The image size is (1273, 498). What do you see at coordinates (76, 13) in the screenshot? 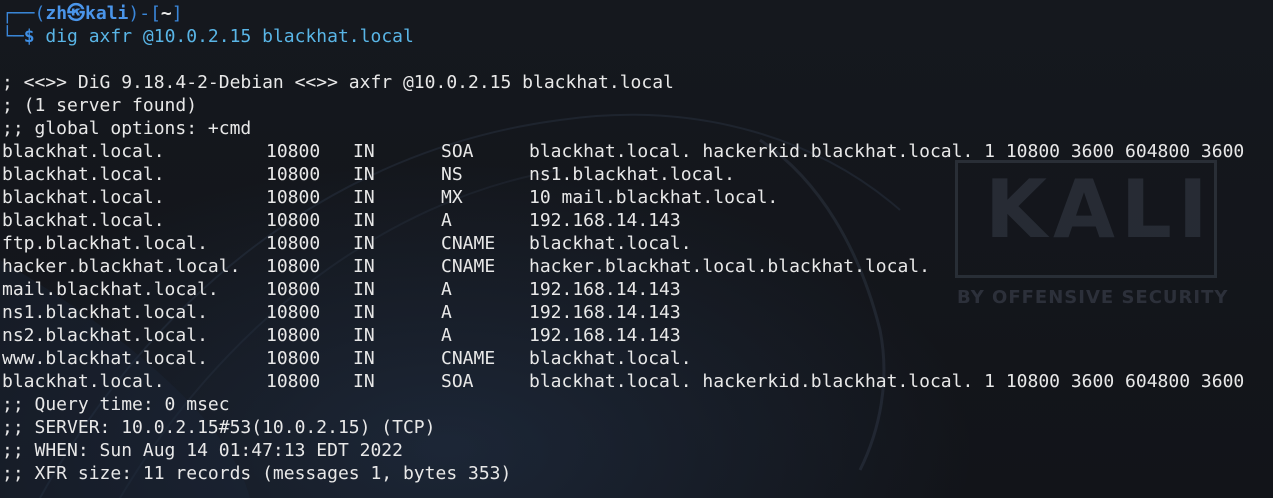
I see `kali-dragon-icon: ㉿` at bounding box center [76, 13].